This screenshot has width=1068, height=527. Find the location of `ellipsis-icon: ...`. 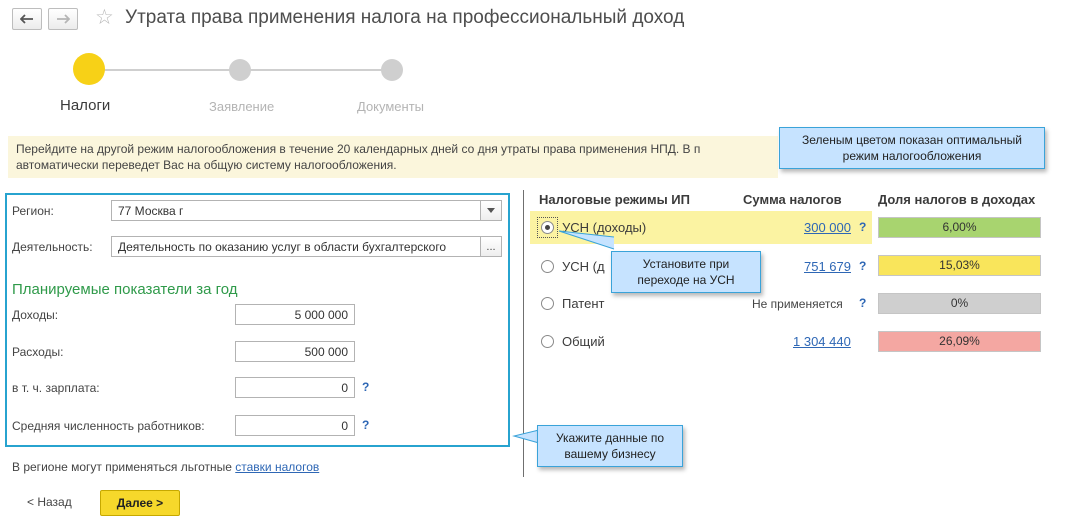

ellipsis-icon: ... is located at coordinates (491, 246).